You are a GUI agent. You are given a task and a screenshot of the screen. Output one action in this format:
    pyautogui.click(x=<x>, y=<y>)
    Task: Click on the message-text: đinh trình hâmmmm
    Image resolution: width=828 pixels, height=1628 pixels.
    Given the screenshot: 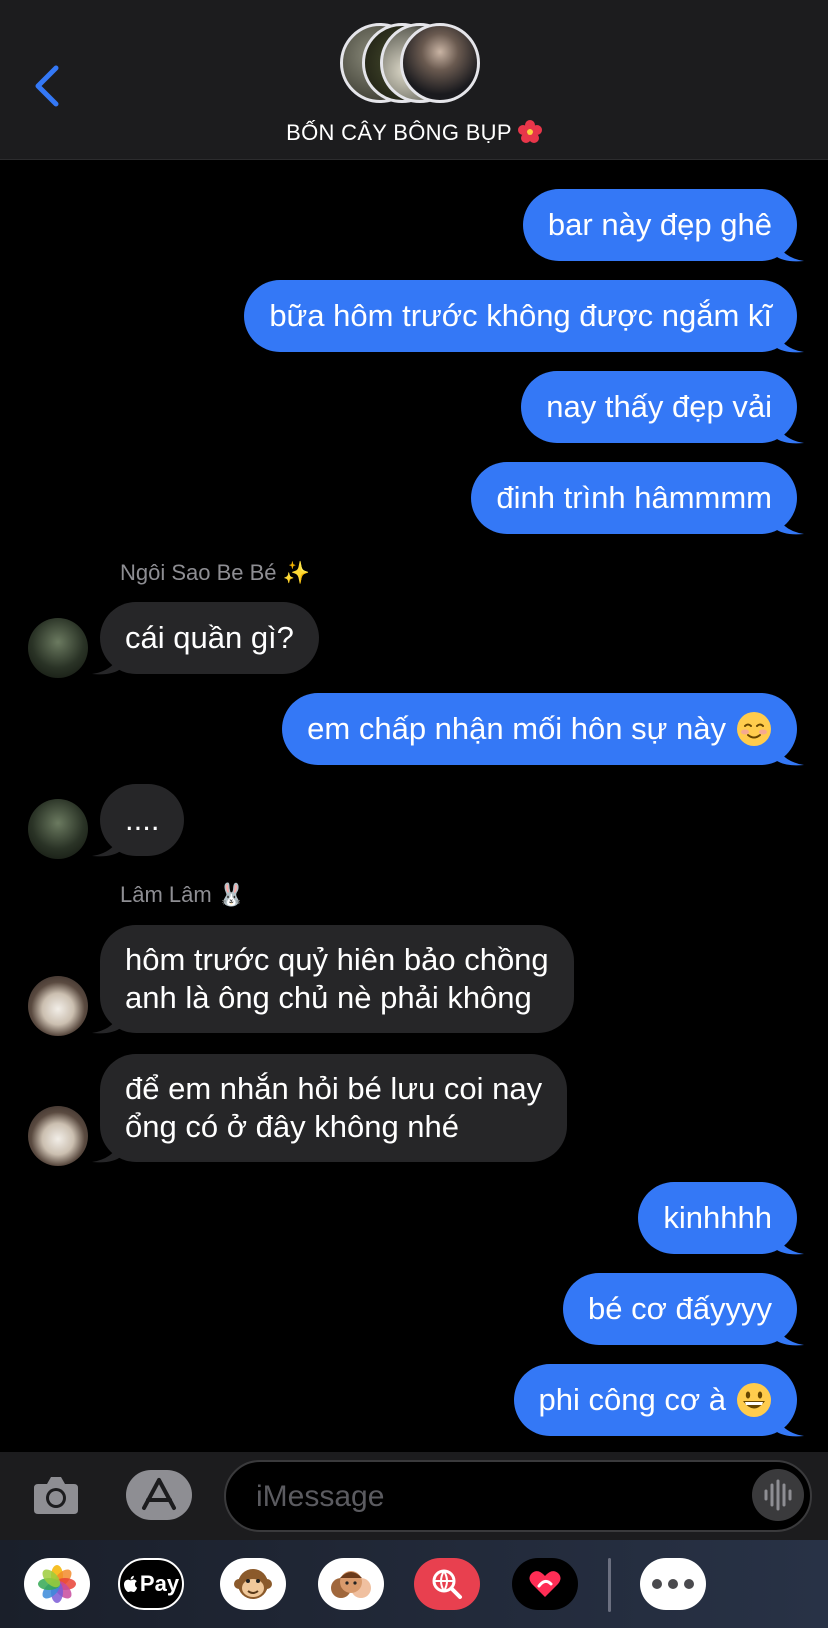 What is the action you would take?
    pyautogui.click(x=634, y=497)
    